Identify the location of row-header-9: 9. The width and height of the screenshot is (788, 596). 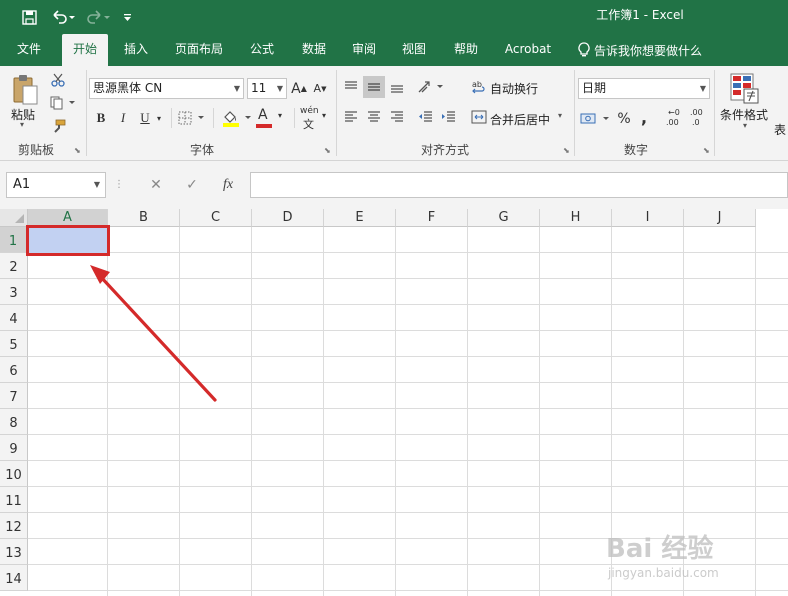
(14, 448).